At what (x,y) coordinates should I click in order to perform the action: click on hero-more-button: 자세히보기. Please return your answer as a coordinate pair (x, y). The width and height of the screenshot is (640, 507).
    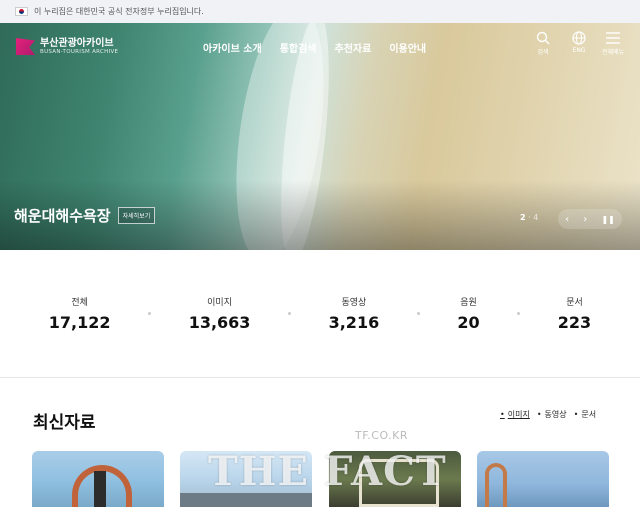
    Looking at the image, I should click on (136, 215).